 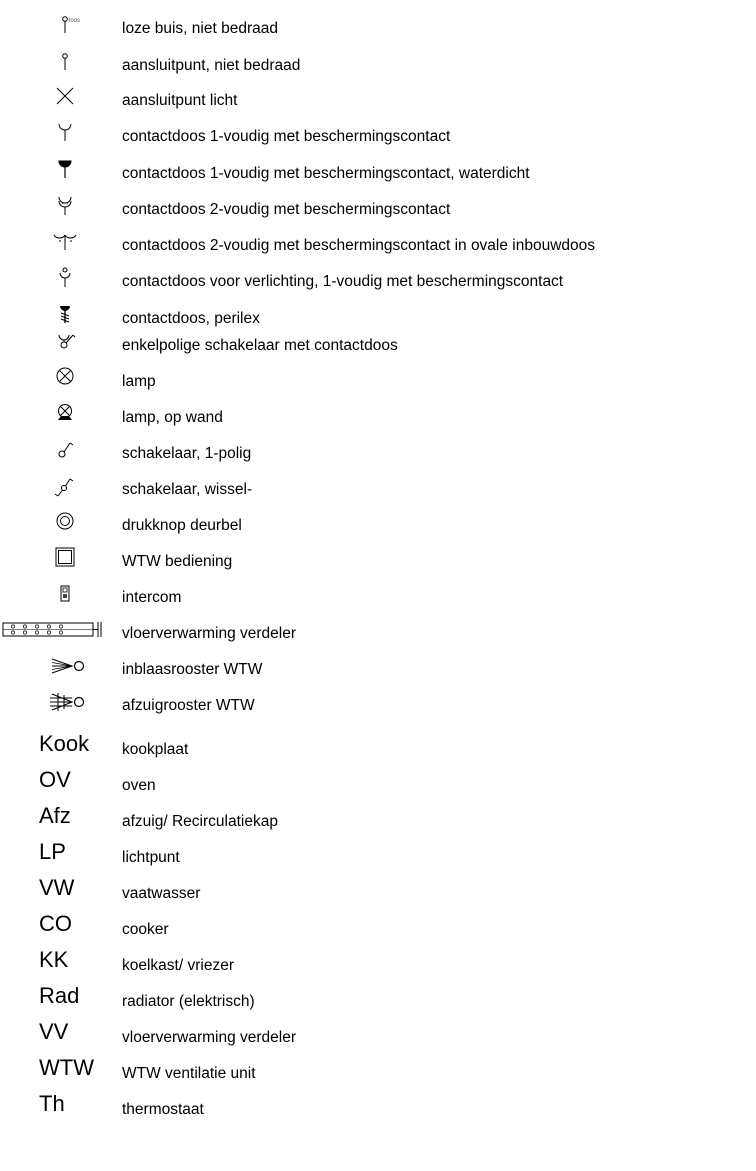 What do you see at coordinates (54, 959) in the screenshot?
I see `abbreviation: KK` at bounding box center [54, 959].